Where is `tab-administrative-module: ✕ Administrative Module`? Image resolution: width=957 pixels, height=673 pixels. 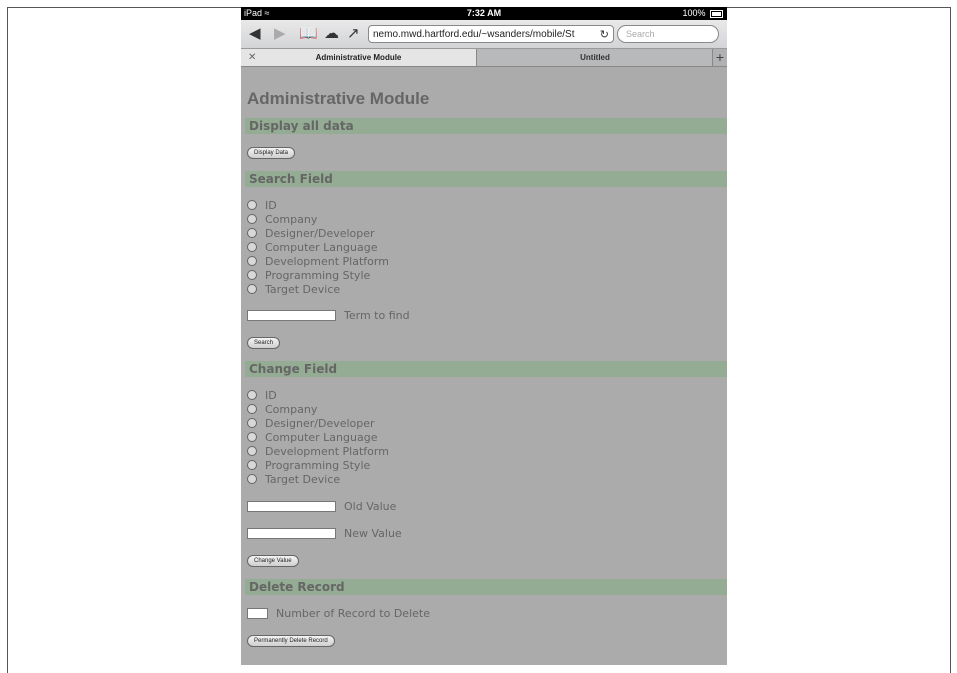
tab-administrative-module: ✕ Administrative Module is located at coordinates (359, 57).